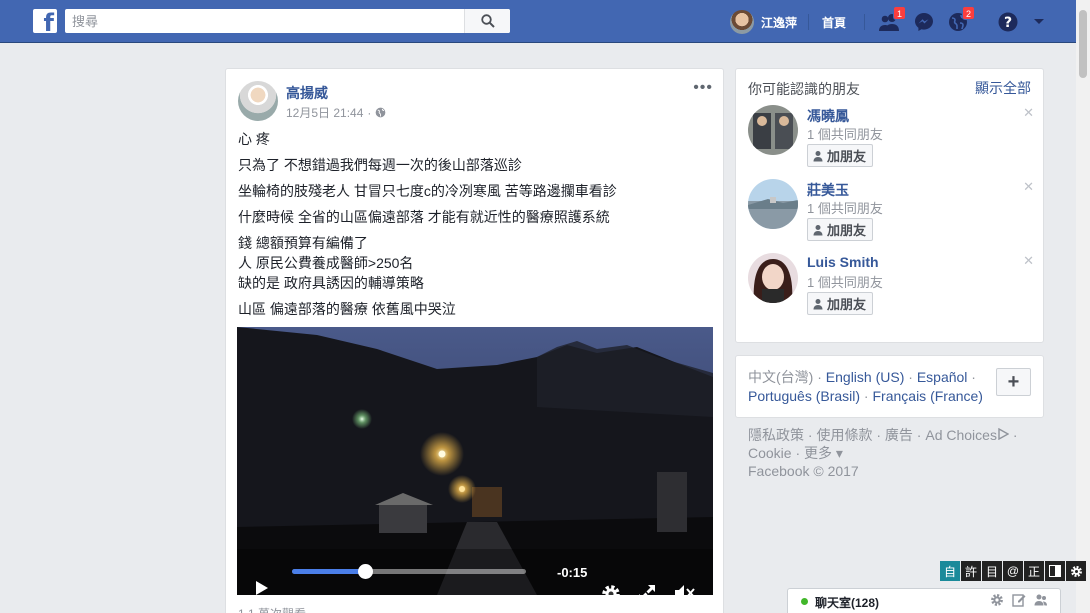 The height and width of the screenshot is (613, 1090). What do you see at coordinates (942, 377) in the screenshot?
I see `language-link-spanish: Español` at bounding box center [942, 377].